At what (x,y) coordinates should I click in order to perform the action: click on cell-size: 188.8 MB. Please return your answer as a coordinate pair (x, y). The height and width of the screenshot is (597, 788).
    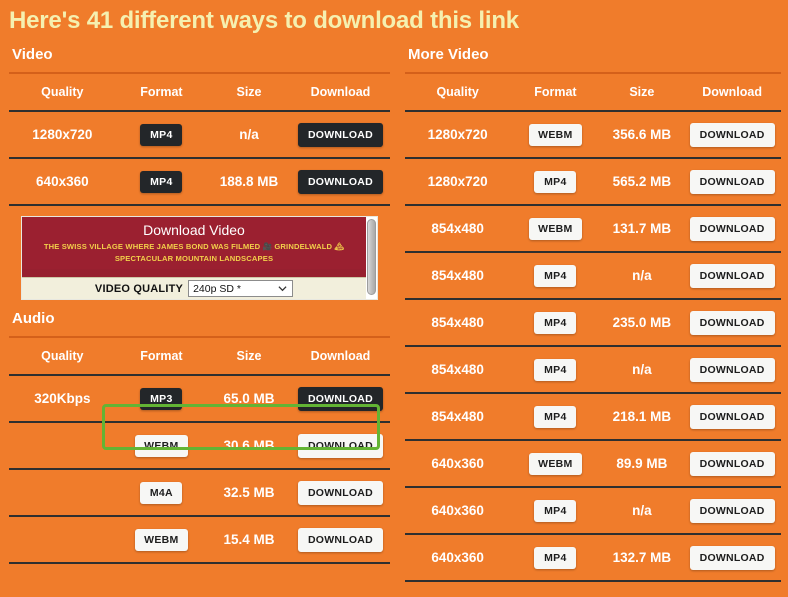
    Looking at the image, I should click on (249, 182).